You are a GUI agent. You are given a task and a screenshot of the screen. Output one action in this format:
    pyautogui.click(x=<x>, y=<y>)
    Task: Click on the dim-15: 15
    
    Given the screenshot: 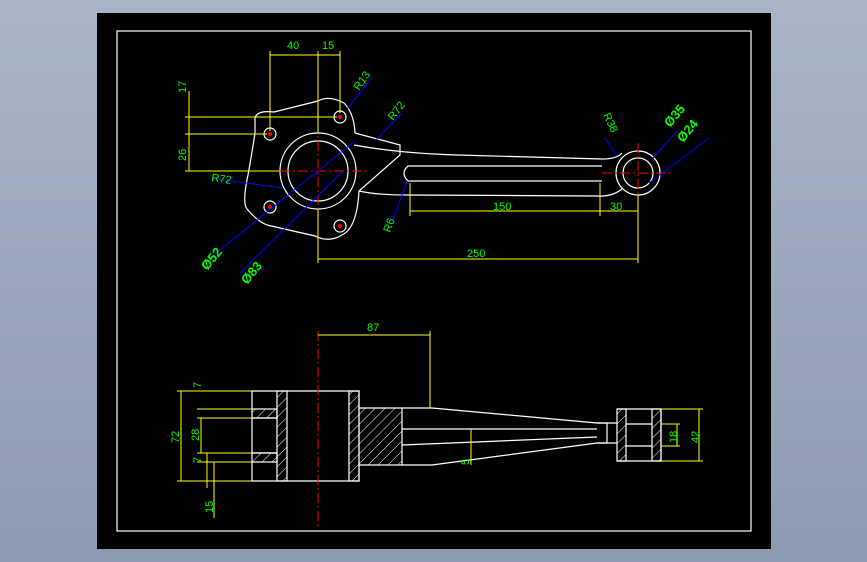 What is the action you would take?
    pyautogui.click(x=328, y=46)
    